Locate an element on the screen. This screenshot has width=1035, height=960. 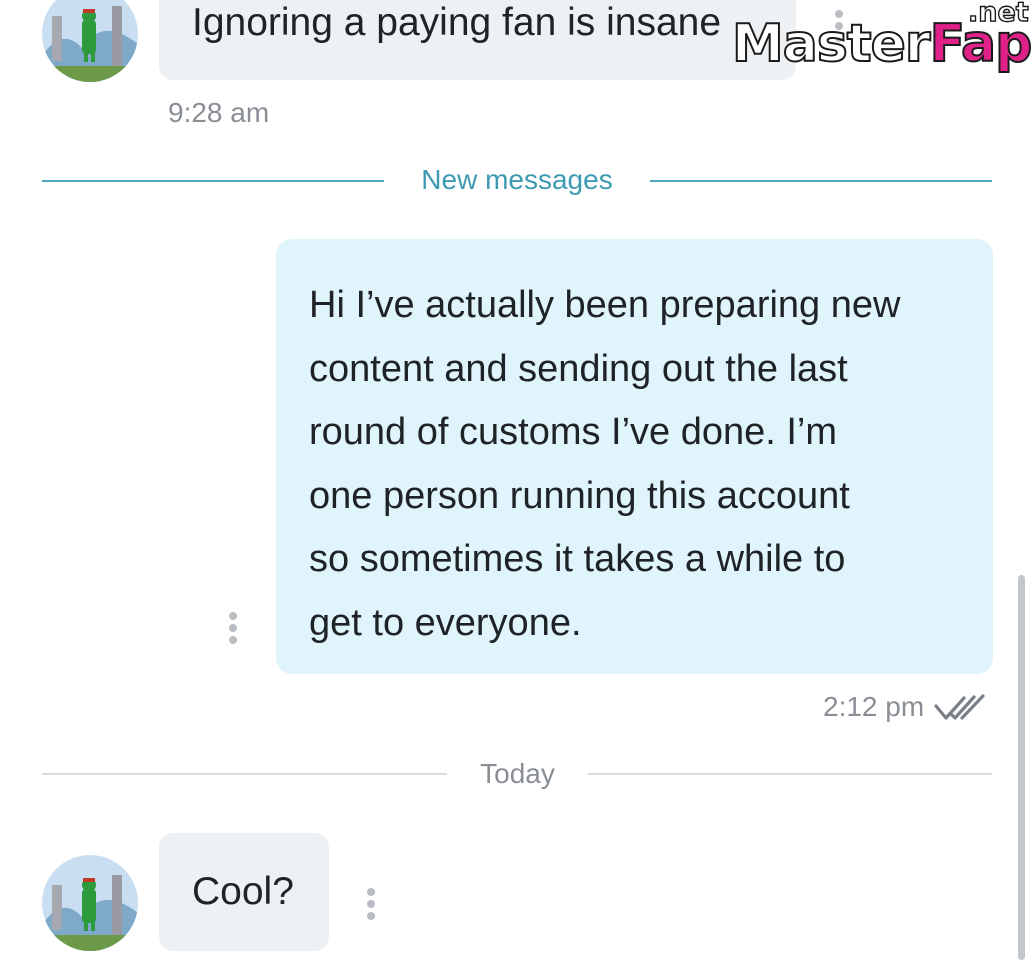
scrollbar is located at coordinates (1021, 767).